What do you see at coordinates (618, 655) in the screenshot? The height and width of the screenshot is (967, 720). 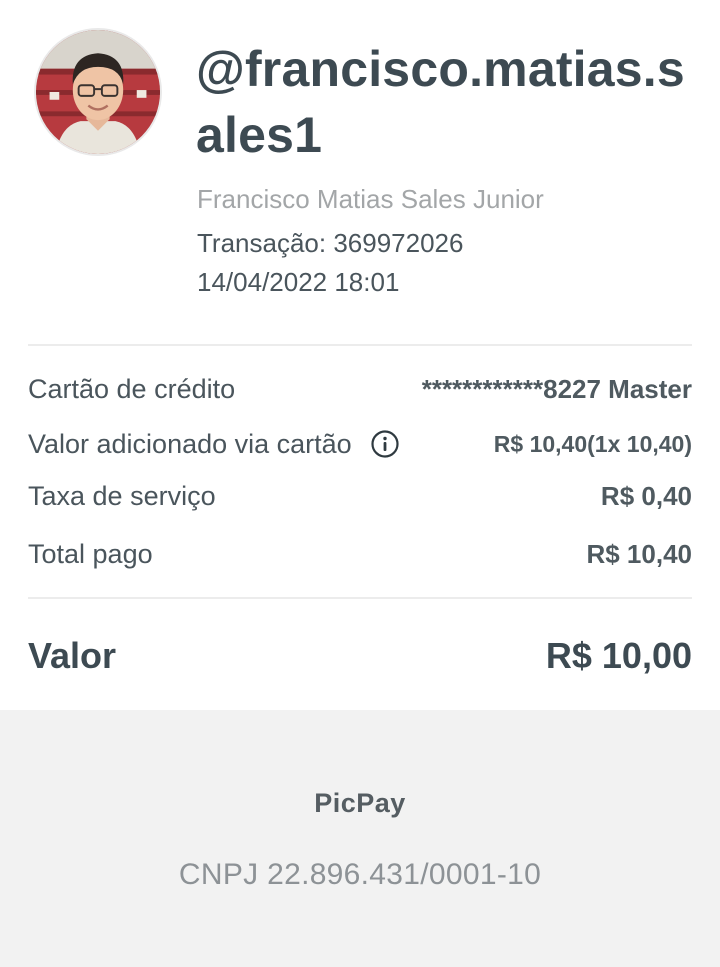 I see `summary-value: R$ 10,00` at bounding box center [618, 655].